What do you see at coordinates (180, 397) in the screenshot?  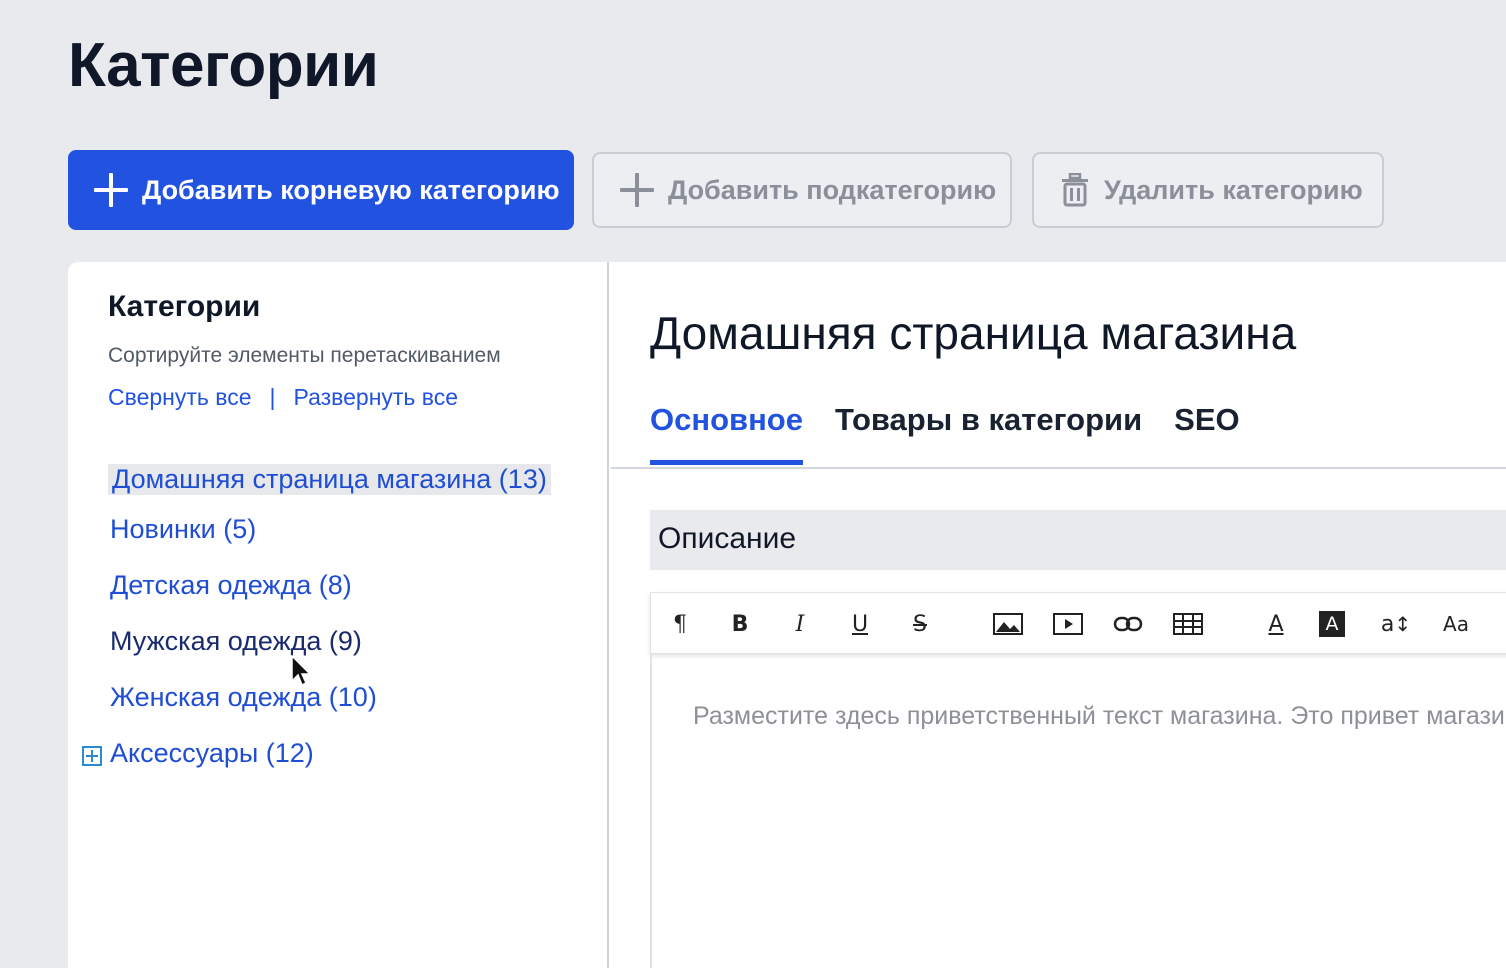 I see `collapse-all-link: Свернуть все` at bounding box center [180, 397].